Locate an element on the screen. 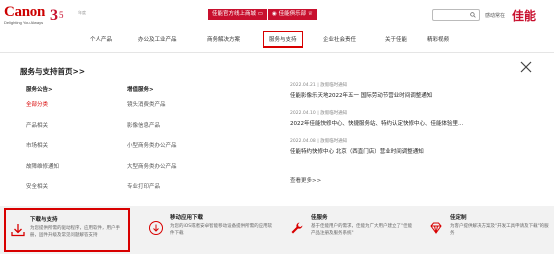 The width and height of the screenshot is (554, 254). nav-item-about: 关于佳能 is located at coordinates (396, 39).